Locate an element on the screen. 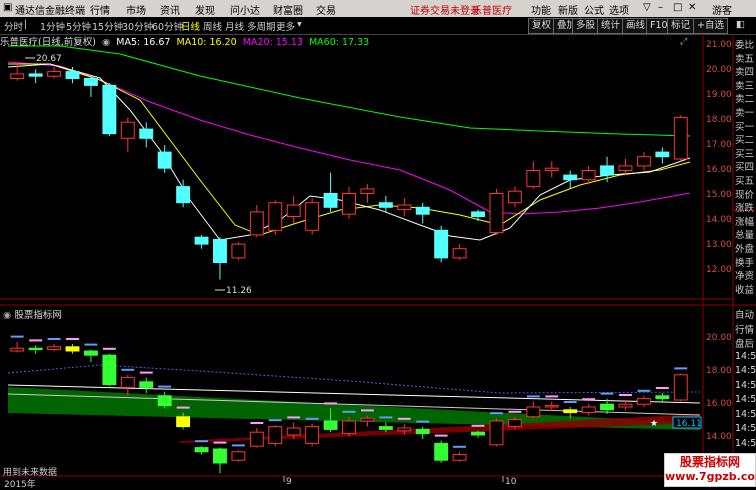 The image size is (756, 490). side-label-4: 卖二 is located at coordinates (745, 100).